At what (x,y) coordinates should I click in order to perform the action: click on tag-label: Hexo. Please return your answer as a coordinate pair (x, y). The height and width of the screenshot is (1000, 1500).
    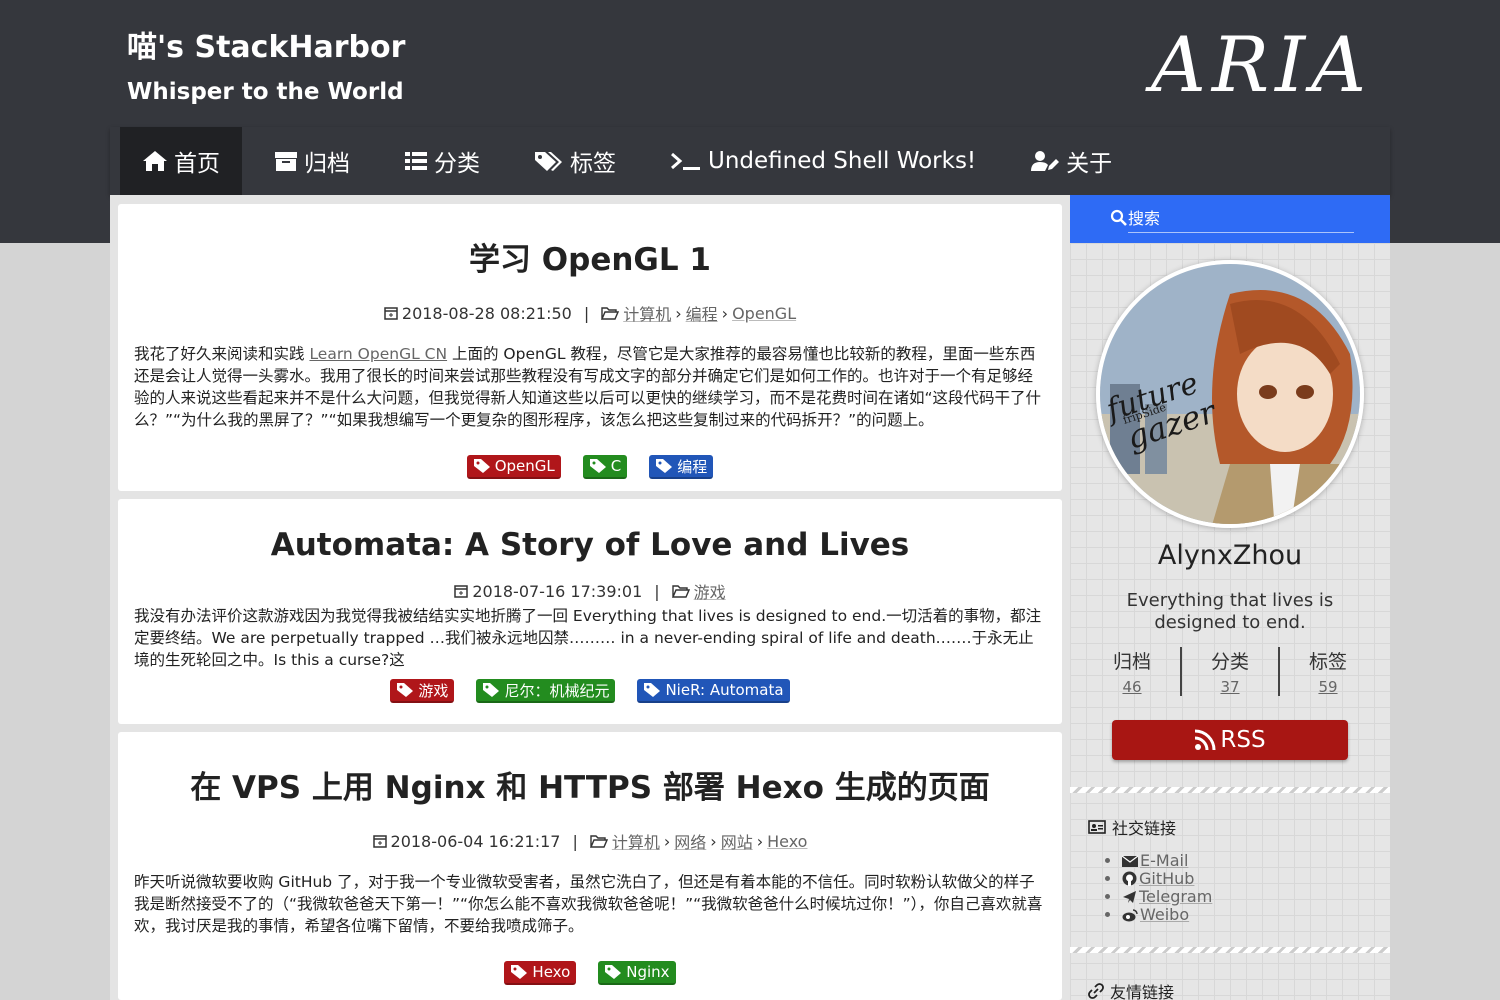
    Looking at the image, I should click on (551, 972).